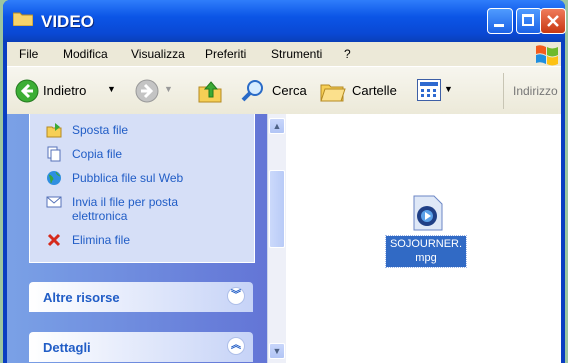  I want to click on address-label: Indirizzo, so click(535, 91).